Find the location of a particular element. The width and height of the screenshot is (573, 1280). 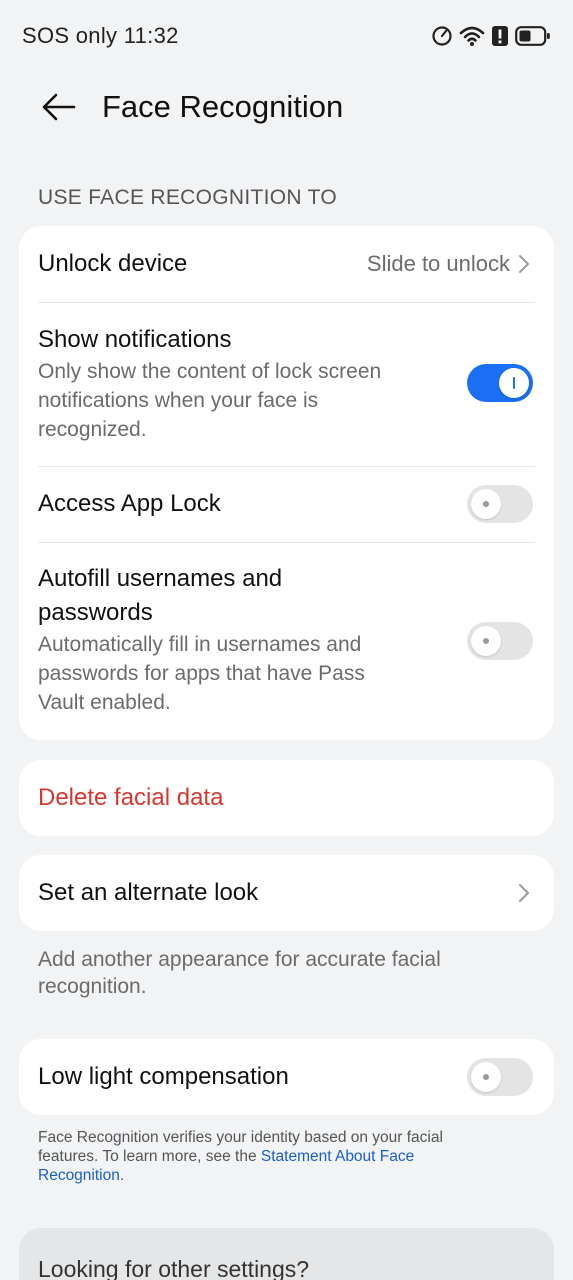

looking-for-settings-label: Looking for other settings? is located at coordinates (174, 1268).